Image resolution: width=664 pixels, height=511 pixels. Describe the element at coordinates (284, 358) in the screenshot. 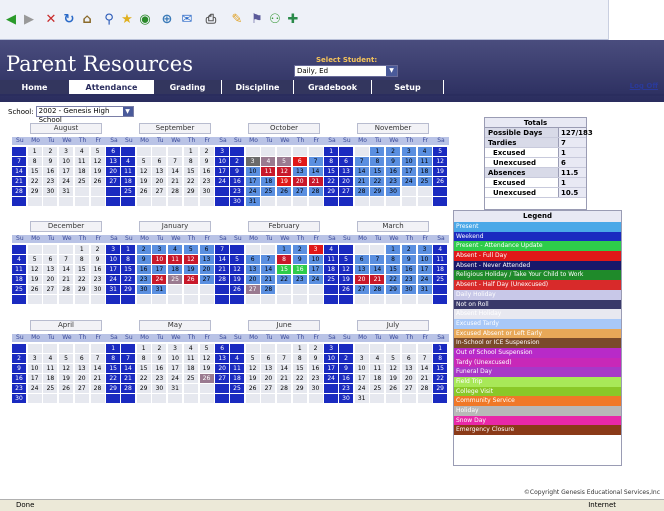

I see `calendar-day: 7` at that location.